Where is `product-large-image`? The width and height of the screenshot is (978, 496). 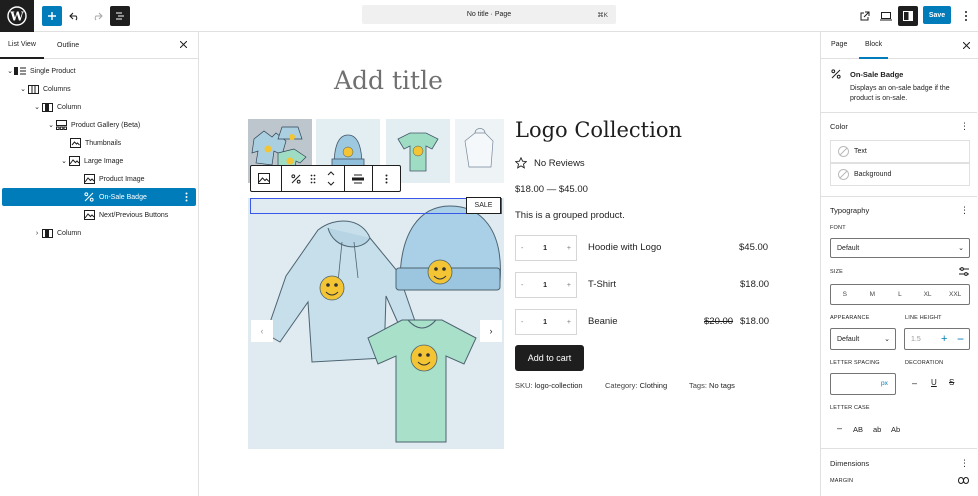 product-large-image is located at coordinates (376, 323).